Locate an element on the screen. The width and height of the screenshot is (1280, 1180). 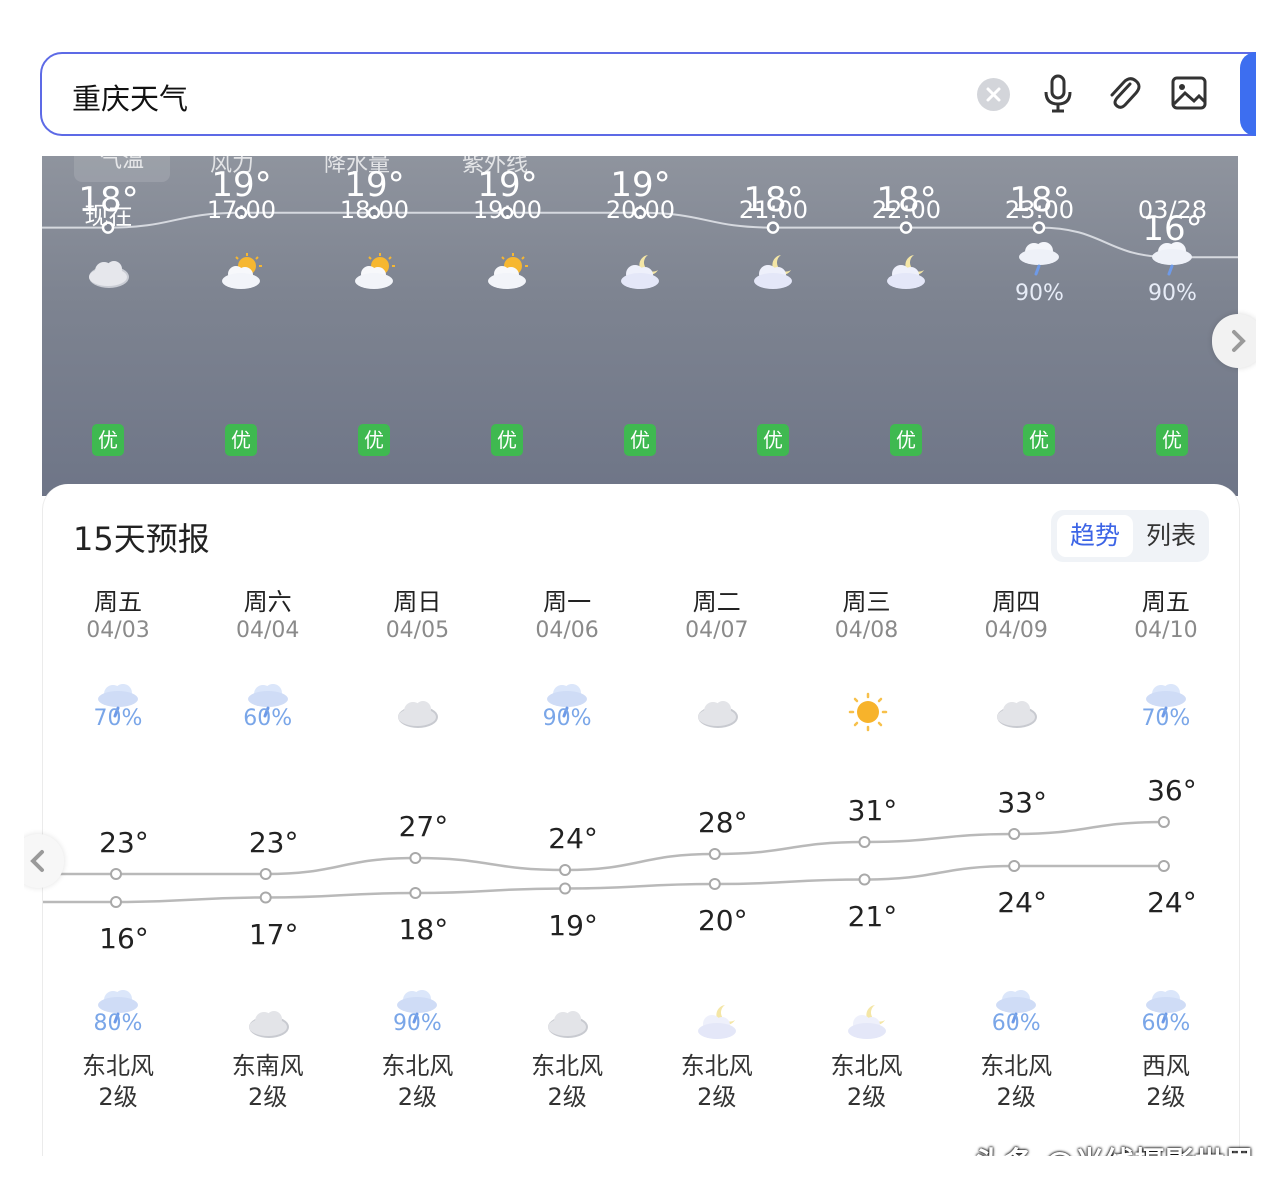
search-box: 重庆天气 is located at coordinates (648, 94).